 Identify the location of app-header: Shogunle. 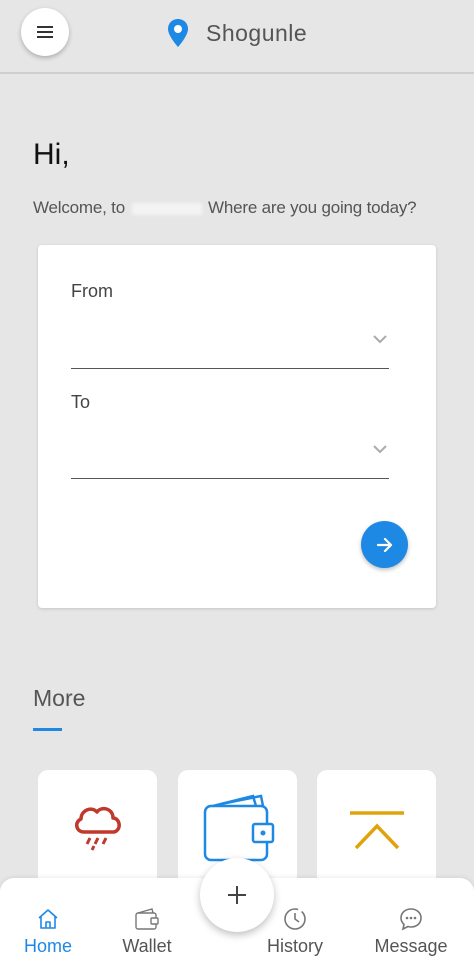
(237, 37).